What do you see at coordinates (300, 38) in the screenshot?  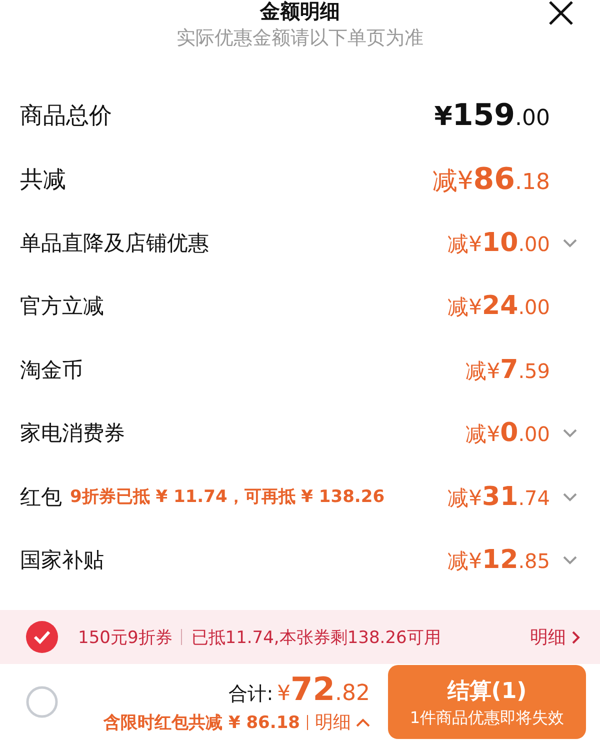 I see `subtitle-text: 实际优惠金额请以下单页为准` at bounding box center [300, 38].